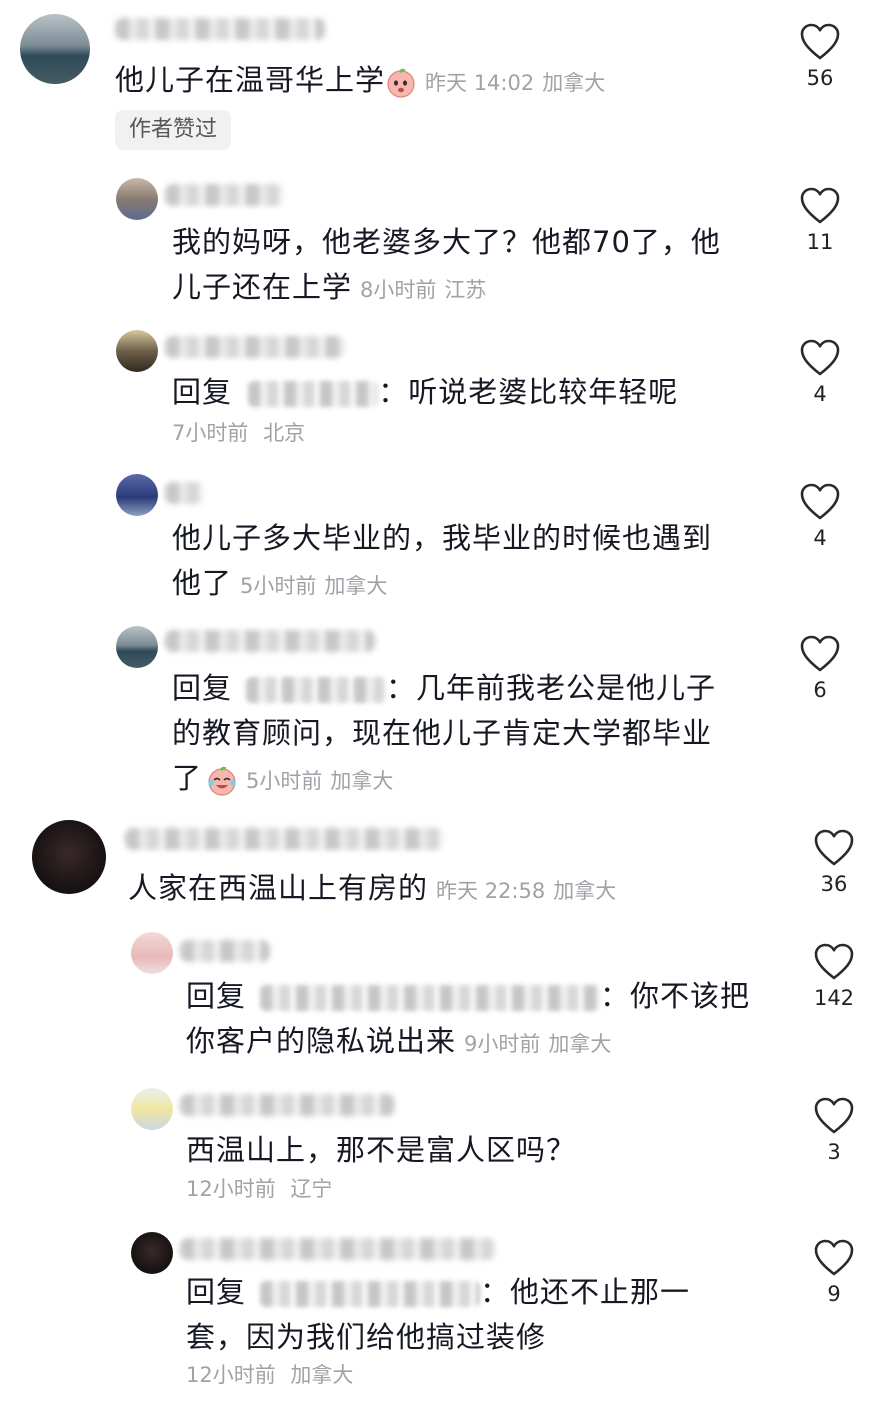 This screenshot has width=876, height=1411. What do you see at coordinates (401, 83) in the screenshot?
I see `peach-face-emoji` at bounding box center [401, 83].